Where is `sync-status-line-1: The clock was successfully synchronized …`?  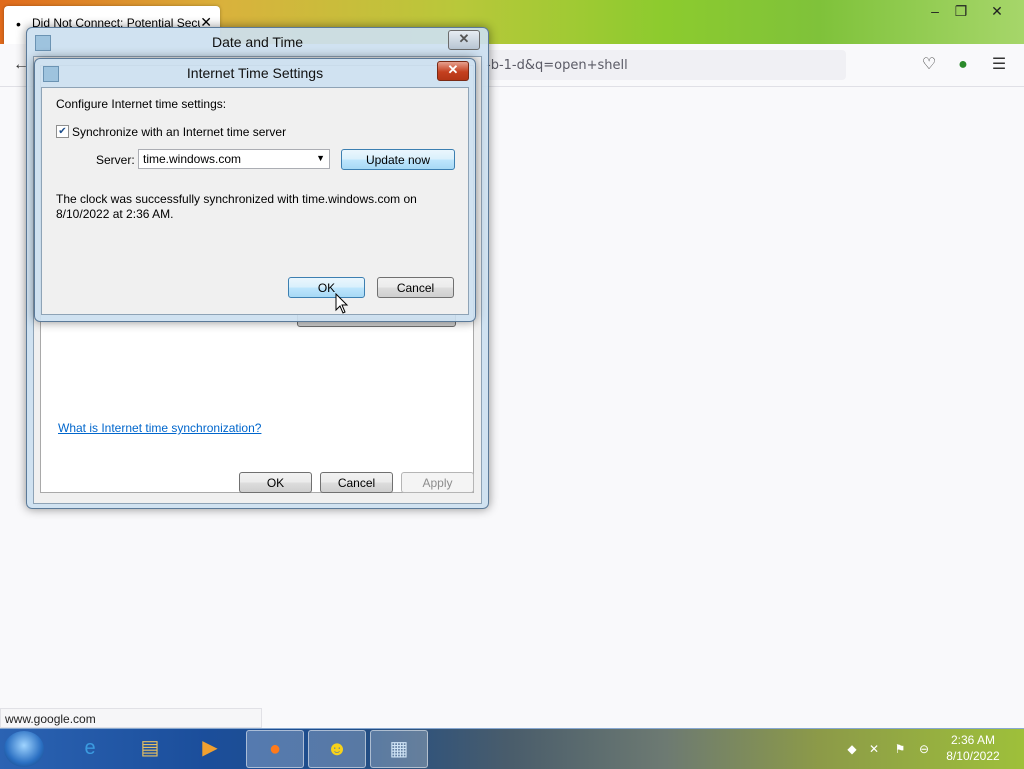 sync-status-line-1: The clock was successfully synchronized … is located at coordinates (236, 199).